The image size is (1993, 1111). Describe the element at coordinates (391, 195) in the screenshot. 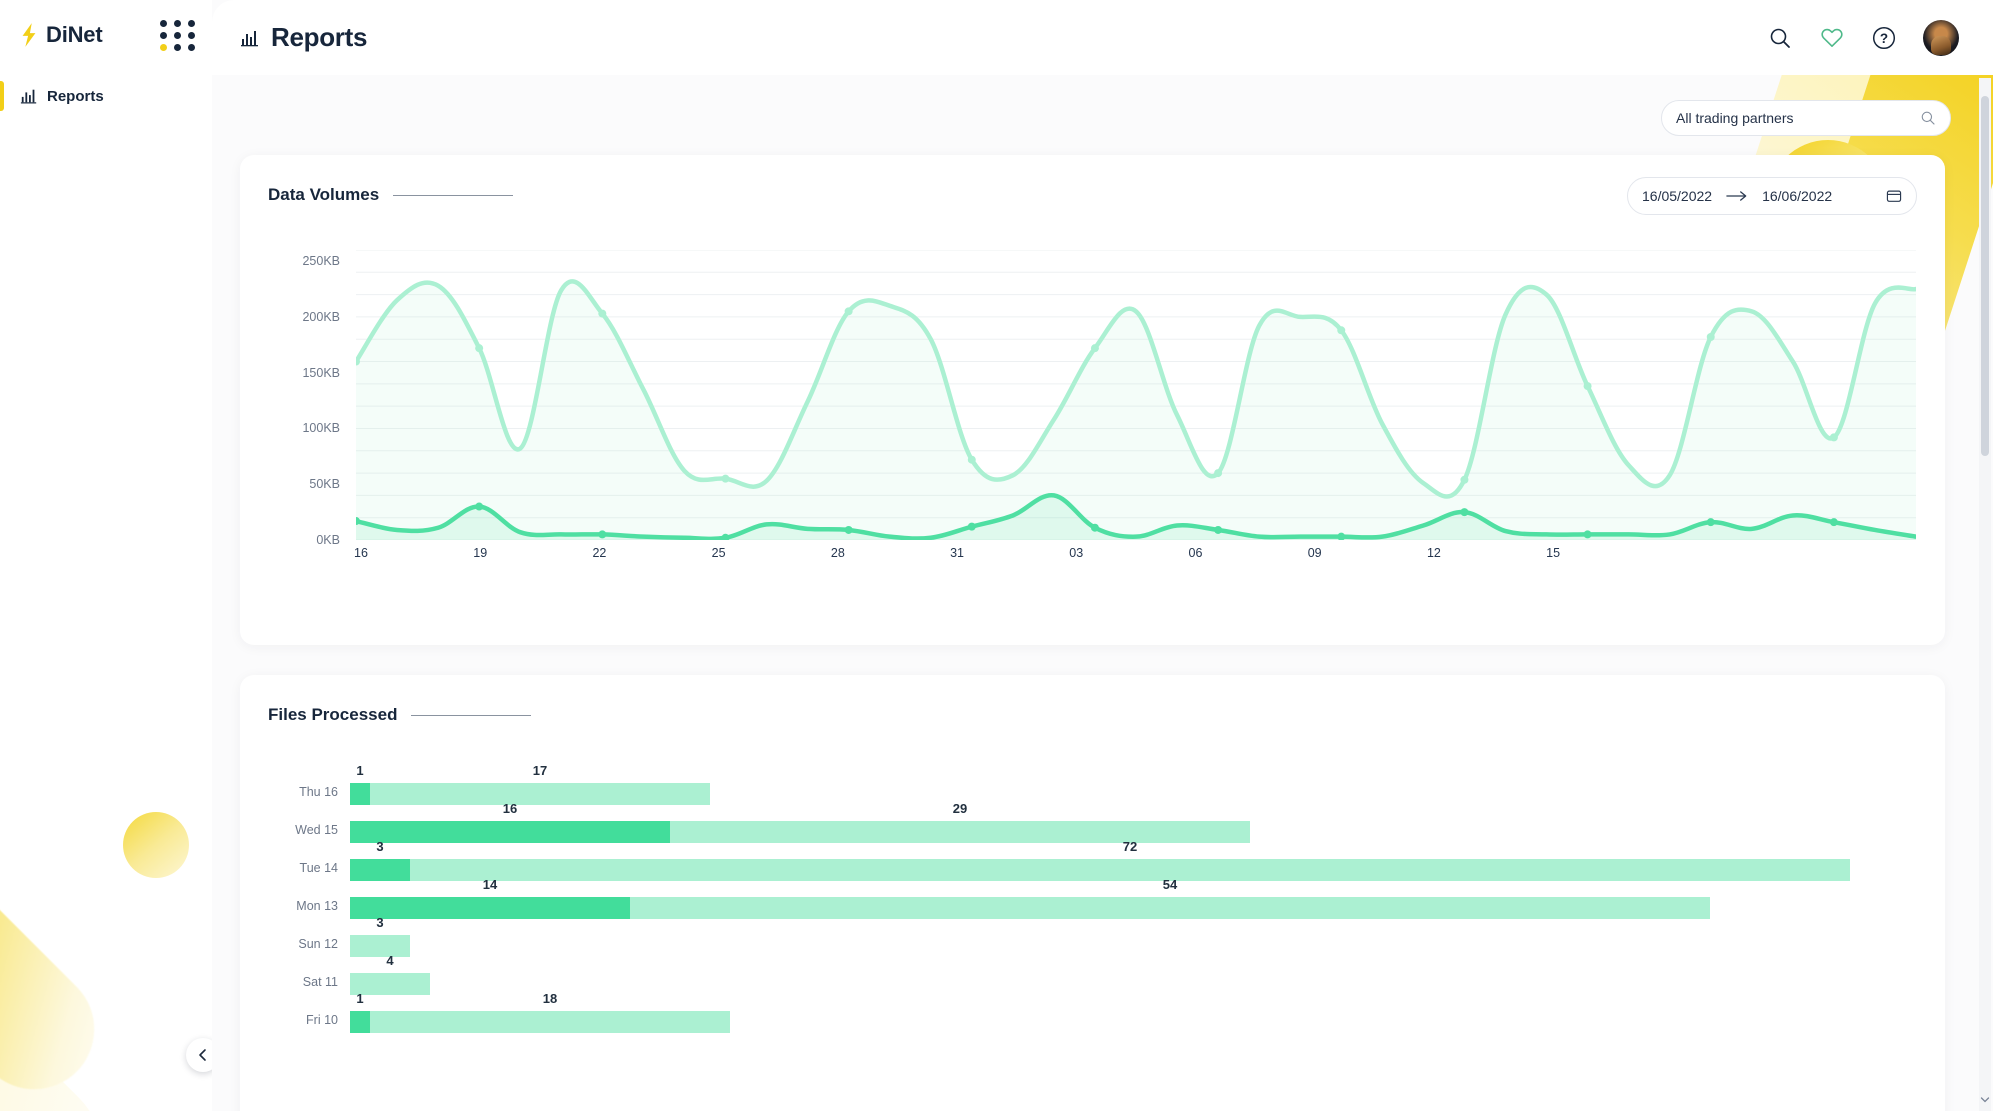

I see `data-volumes-header: Data Volumes` at that location.